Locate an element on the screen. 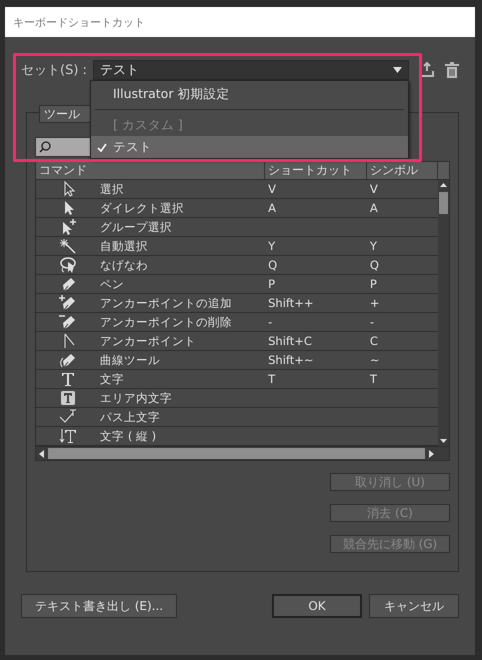  menu-item: テスト is located at coordinates (249, 147).